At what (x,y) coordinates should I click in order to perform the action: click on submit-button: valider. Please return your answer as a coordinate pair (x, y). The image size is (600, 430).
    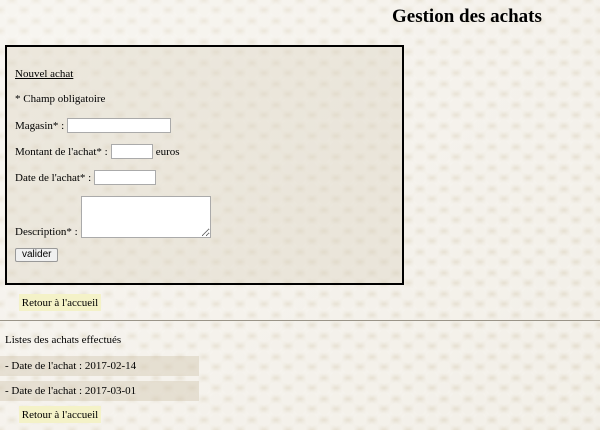
    Looking at the image, I should click on (37, 255).